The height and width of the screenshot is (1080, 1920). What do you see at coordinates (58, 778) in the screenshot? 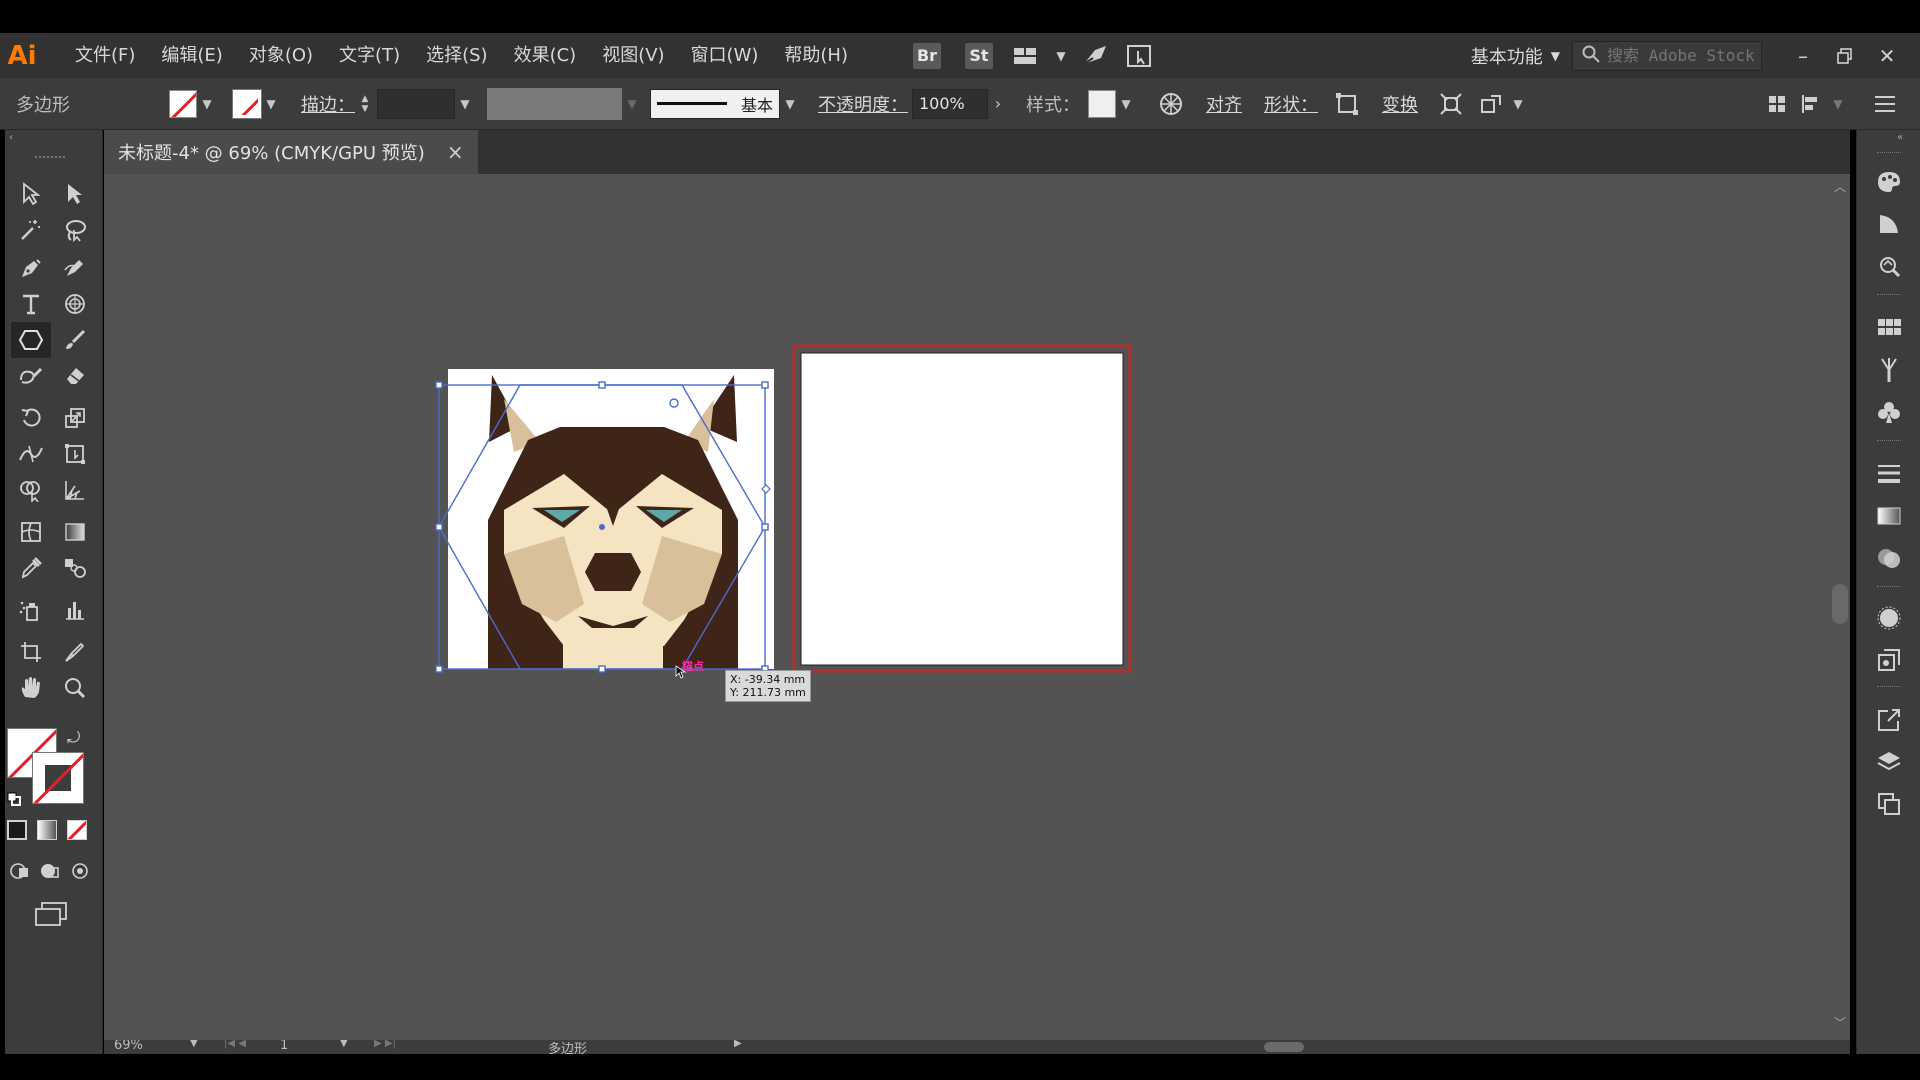
I see `stroke-color-swatch` at bounding box center [58, 778].